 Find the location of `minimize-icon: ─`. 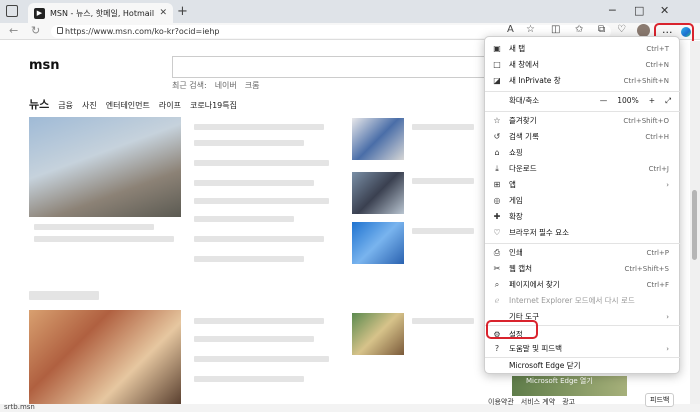

minimize-icon: ─ is located at coordinates (612, 10).